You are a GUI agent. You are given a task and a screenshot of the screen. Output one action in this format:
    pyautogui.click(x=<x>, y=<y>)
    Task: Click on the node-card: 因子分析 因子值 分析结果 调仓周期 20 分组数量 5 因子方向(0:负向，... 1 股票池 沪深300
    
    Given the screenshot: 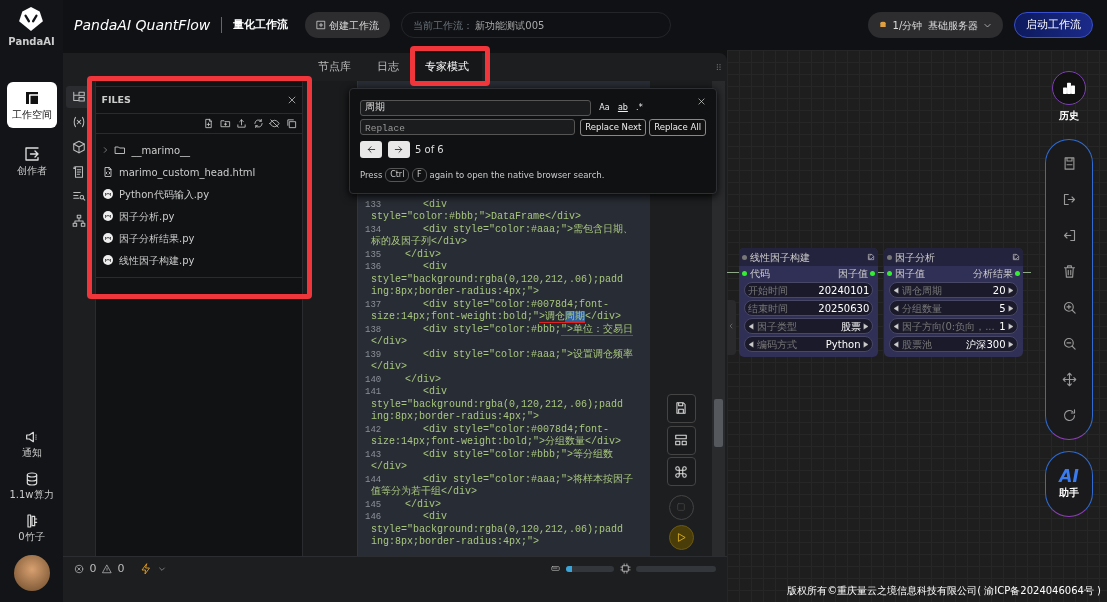 What is the action you would take?
    pyautogui.click(x=953, y=302)
    